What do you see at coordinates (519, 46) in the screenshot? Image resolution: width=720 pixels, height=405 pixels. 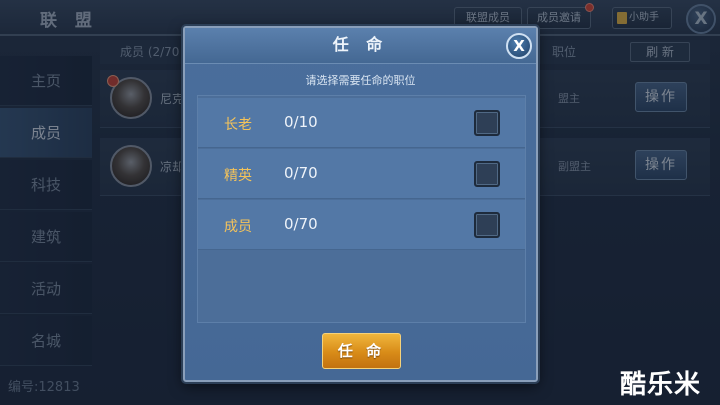 I see `dialog-close-button: X` at bounding box center [519, 46].